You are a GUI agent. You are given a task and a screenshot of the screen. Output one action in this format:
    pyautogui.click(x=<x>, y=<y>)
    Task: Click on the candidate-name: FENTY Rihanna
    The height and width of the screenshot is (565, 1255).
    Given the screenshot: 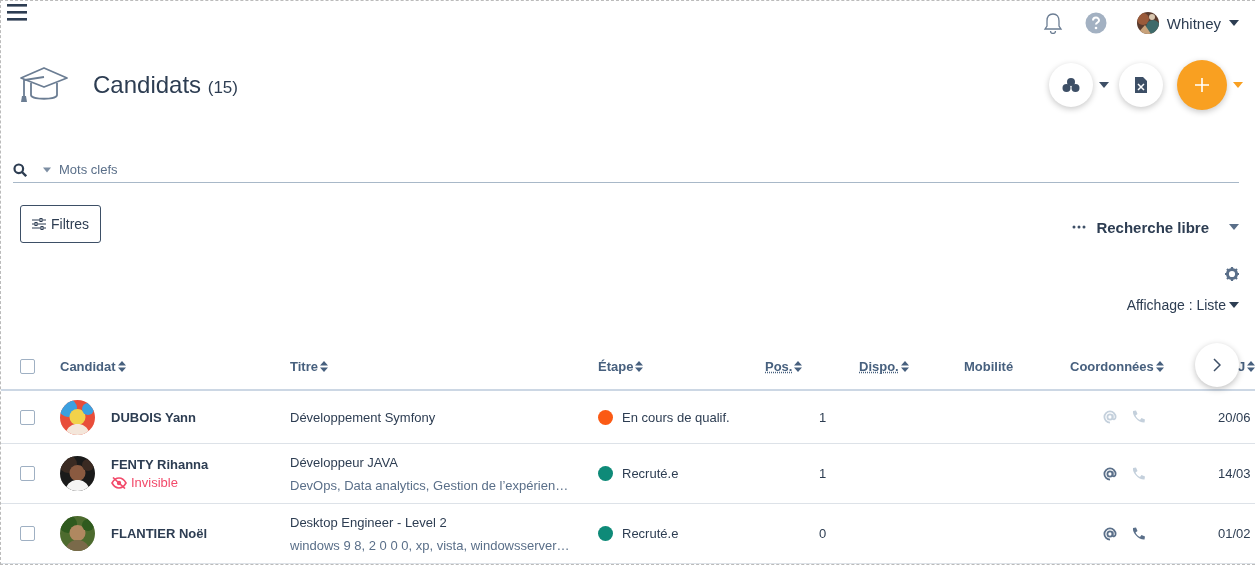 What is the action you would take?
    pyautogui.click(x=160, y=464)
    